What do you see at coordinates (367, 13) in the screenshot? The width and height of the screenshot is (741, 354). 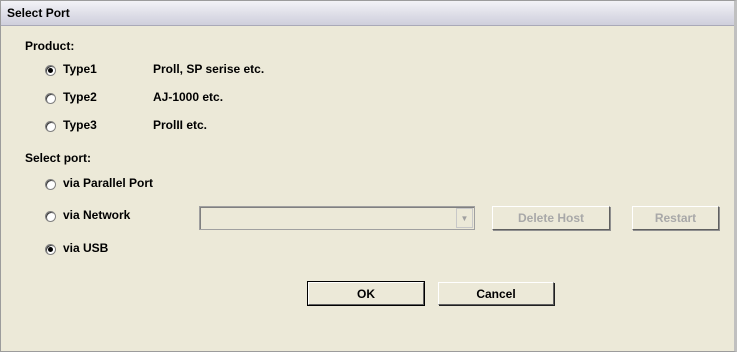 I see `title-bar: Select Port` at bounding box center [367, 13].